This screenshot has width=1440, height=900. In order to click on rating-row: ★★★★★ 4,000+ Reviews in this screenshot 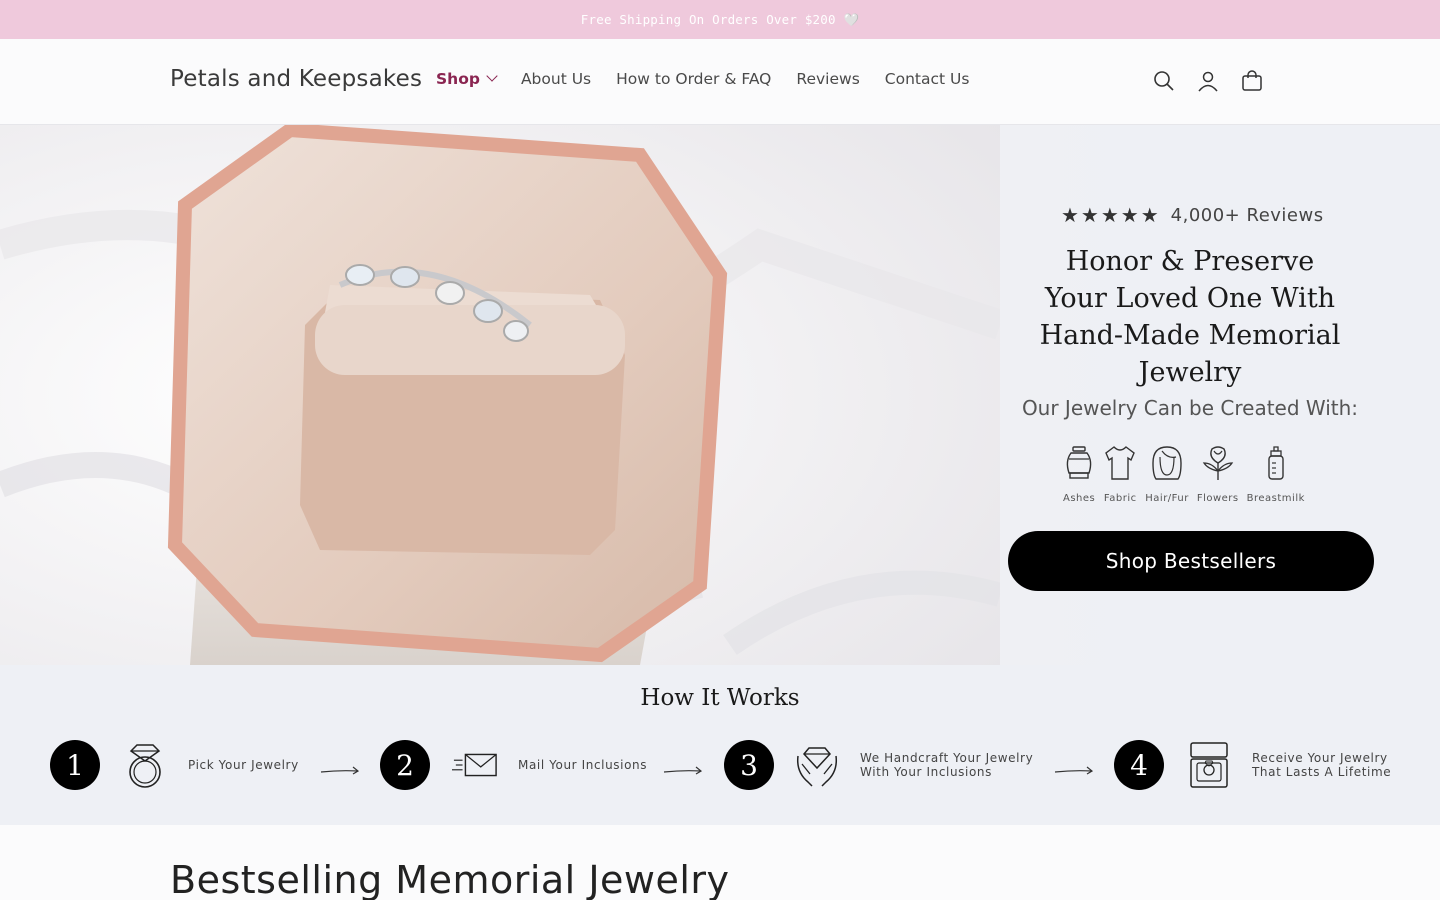, I will do `click(1192, 215)`.